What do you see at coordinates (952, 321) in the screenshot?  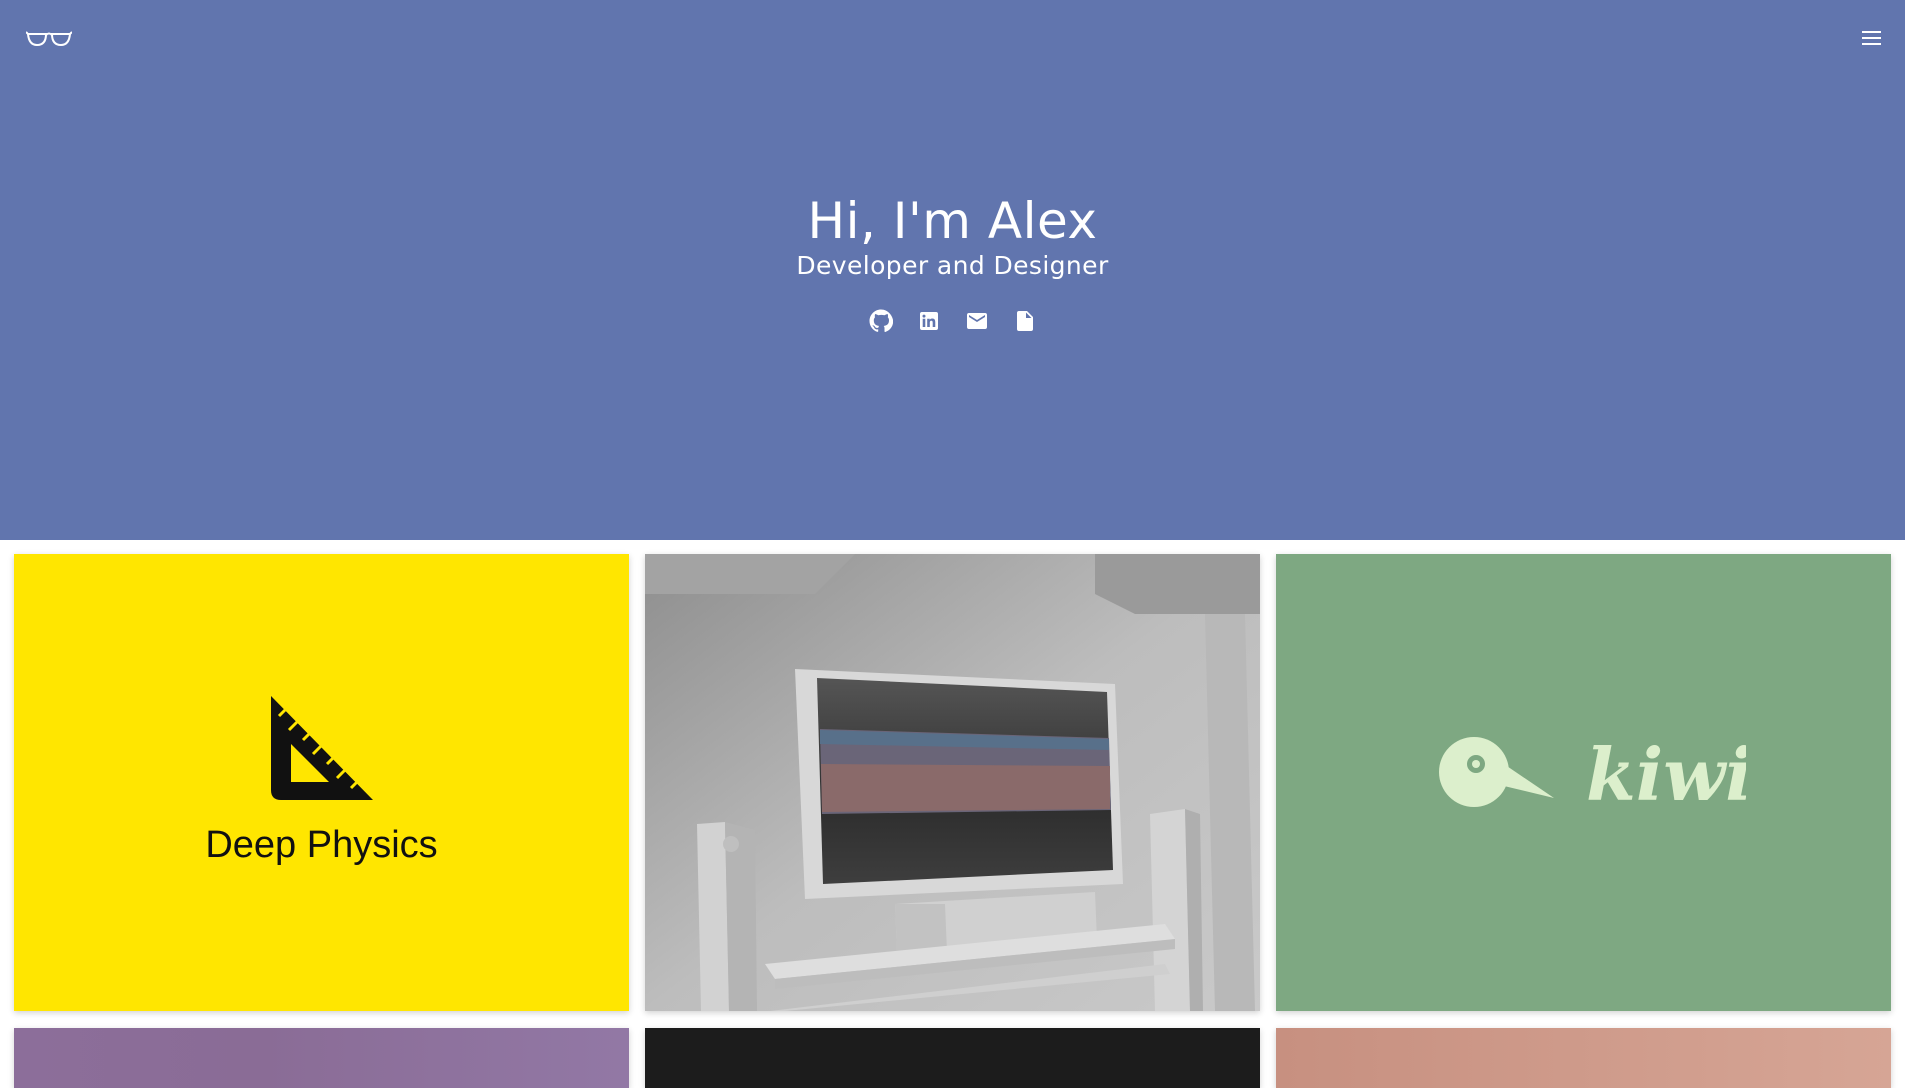 I see `social-links` at bounding box center [952, 321].